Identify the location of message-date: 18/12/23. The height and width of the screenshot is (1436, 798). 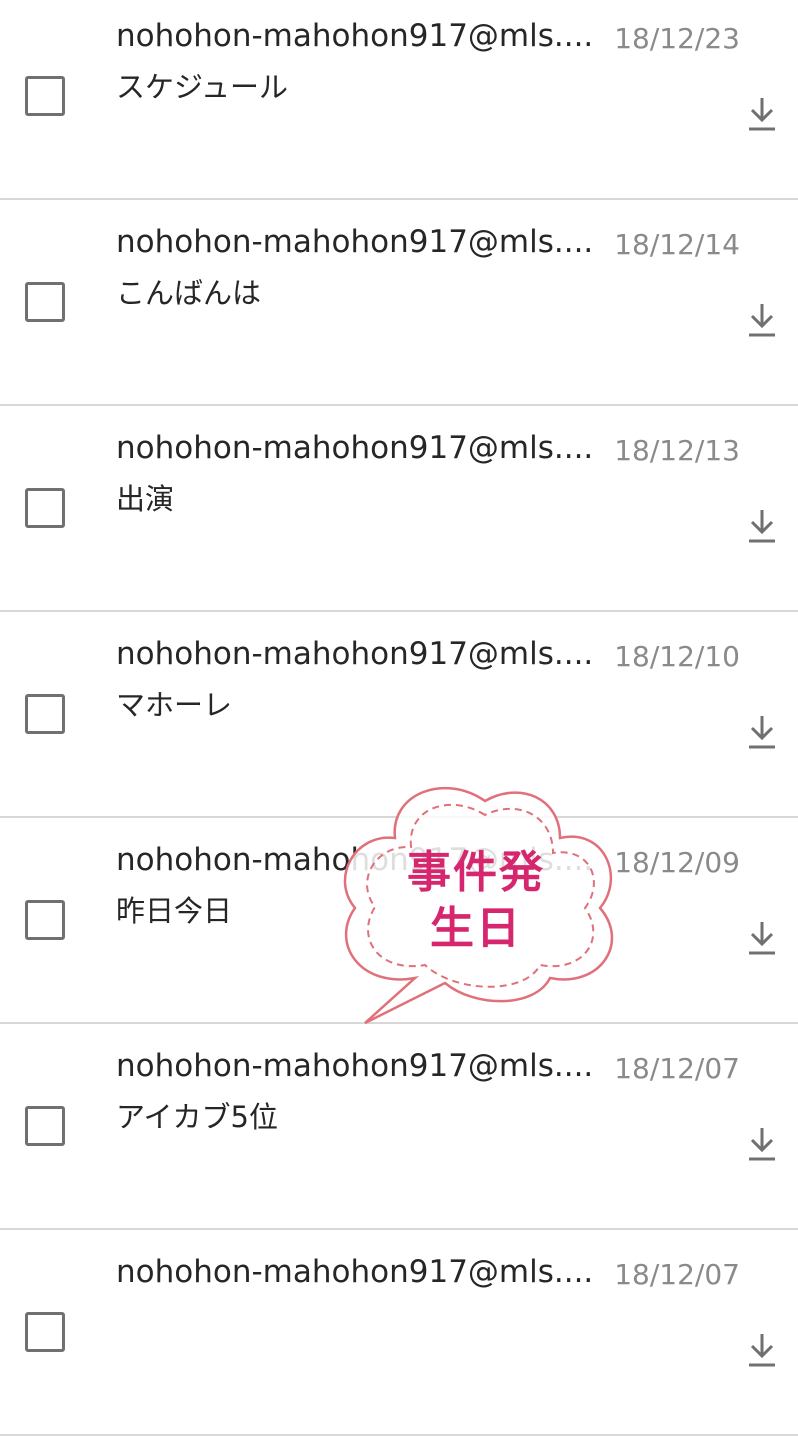
(677, 38).